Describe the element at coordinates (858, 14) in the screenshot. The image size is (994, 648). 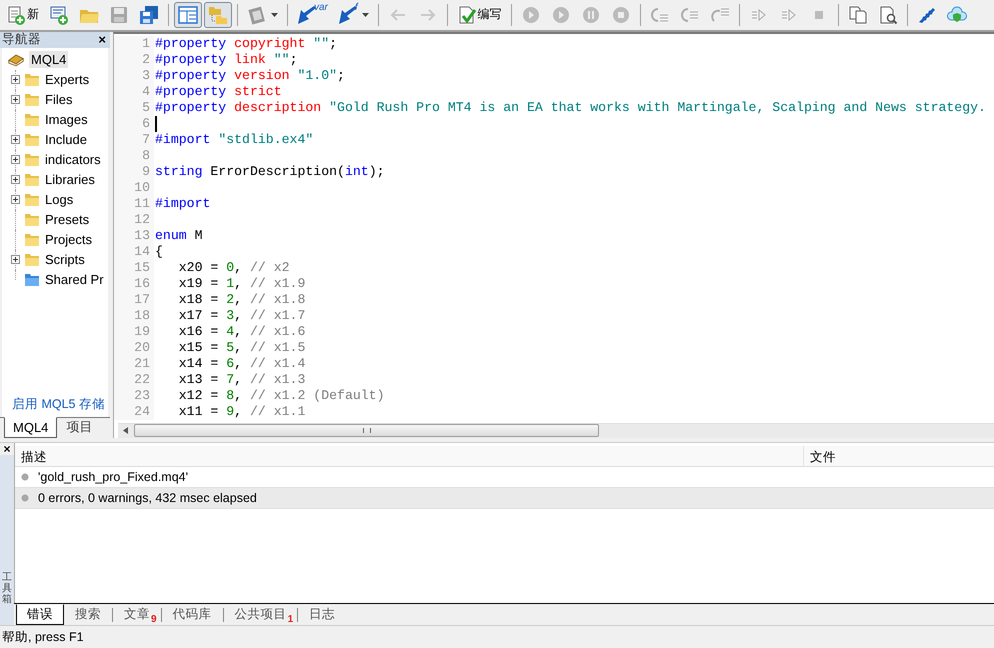
I see `copy-icon` at that location.